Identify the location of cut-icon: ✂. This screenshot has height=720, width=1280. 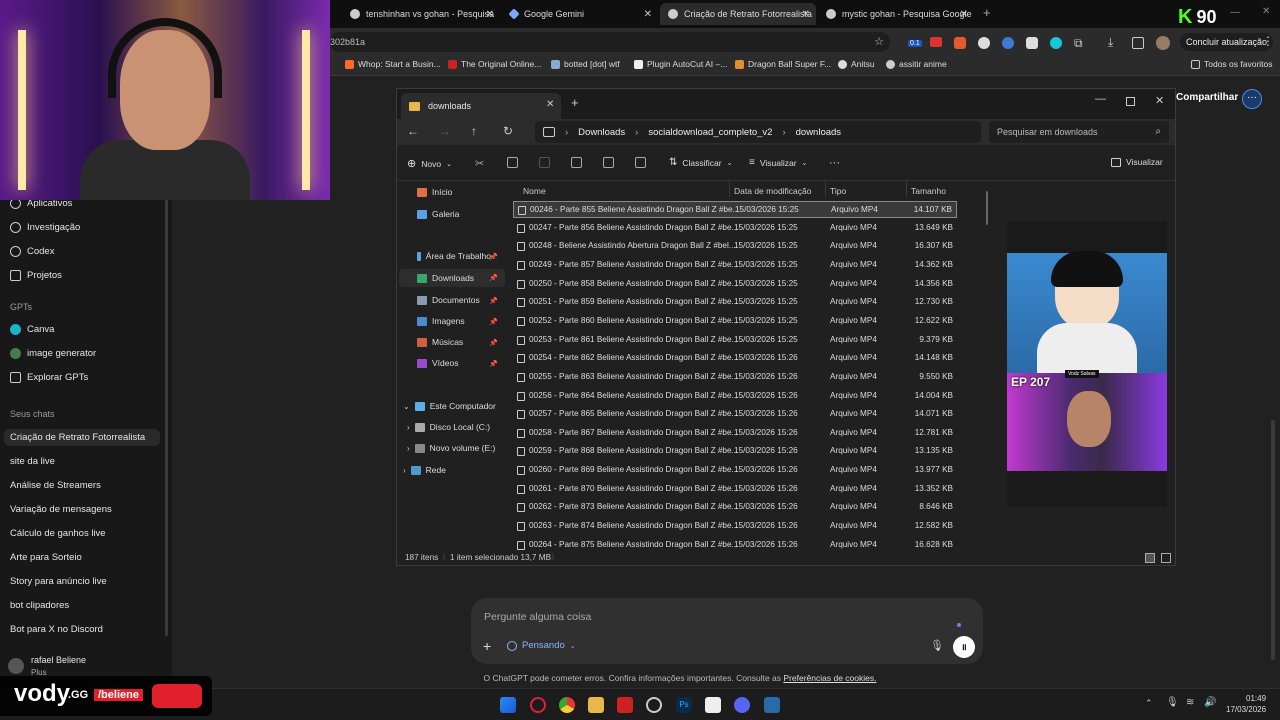
(480, 163).